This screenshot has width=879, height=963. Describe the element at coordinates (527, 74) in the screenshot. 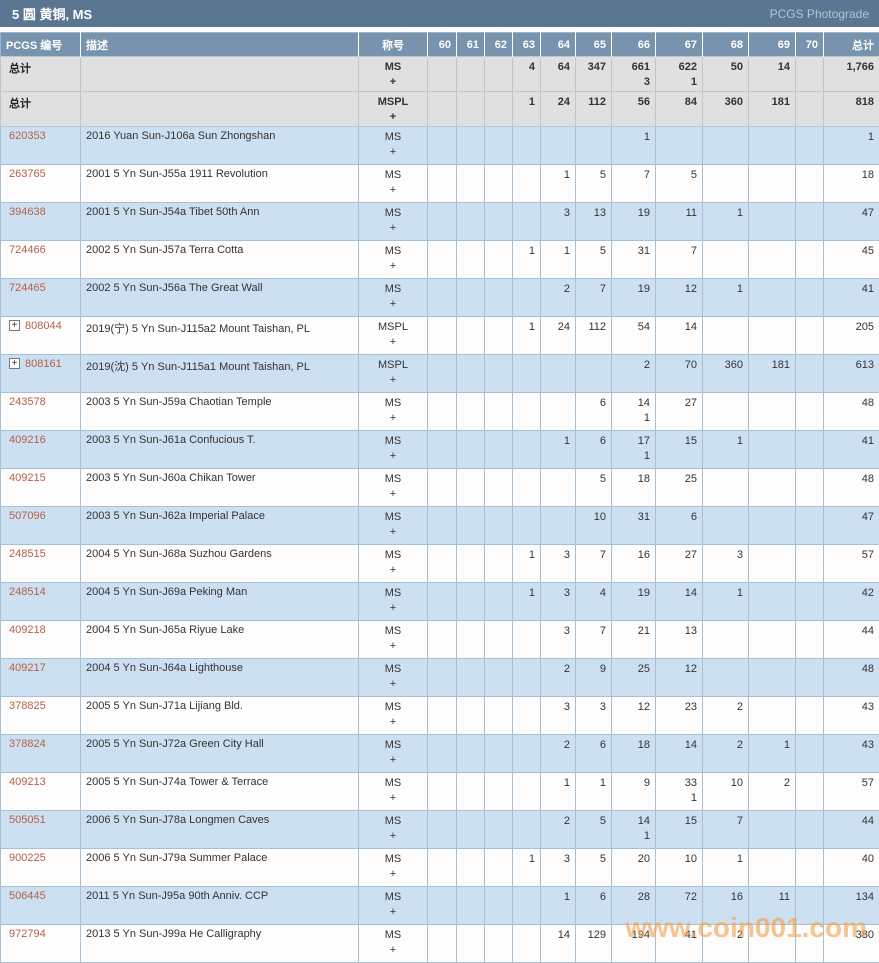

I see `grade-63-count: 4` at that location.